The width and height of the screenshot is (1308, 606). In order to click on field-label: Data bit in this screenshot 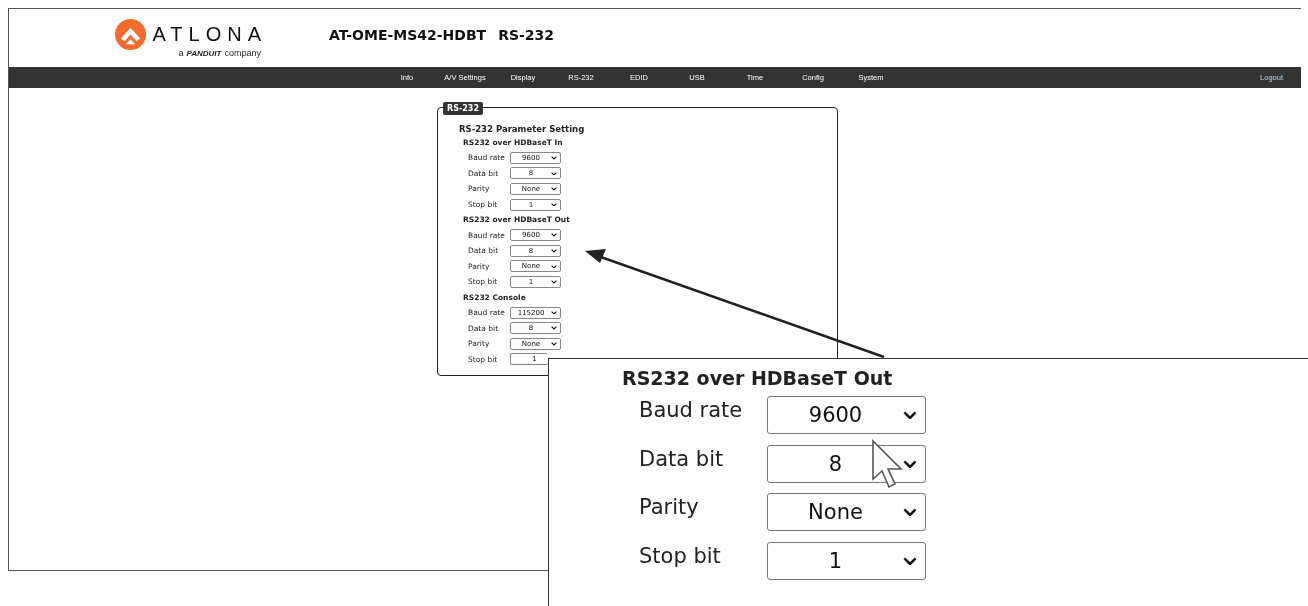, I will do `click(682, 458)`.